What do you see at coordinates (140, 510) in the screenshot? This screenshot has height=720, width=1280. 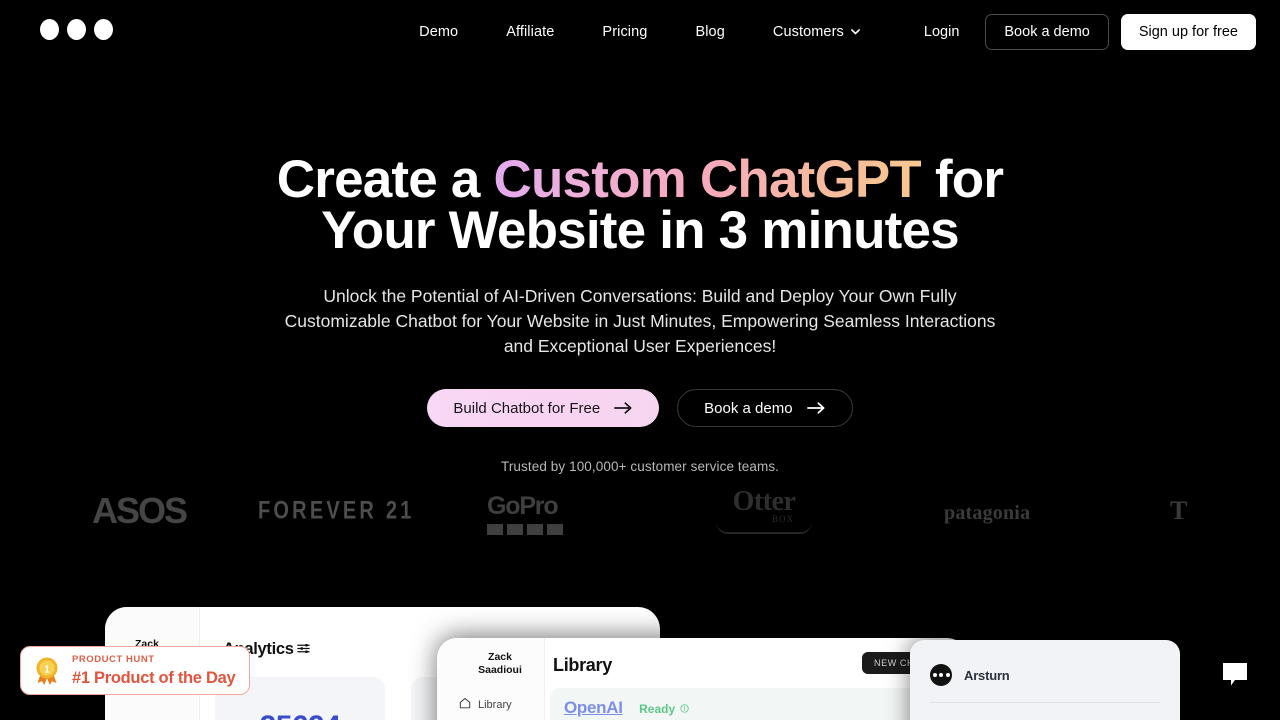 I see `brand-logo-asos: ASOS` at bounding box center [140, 510].